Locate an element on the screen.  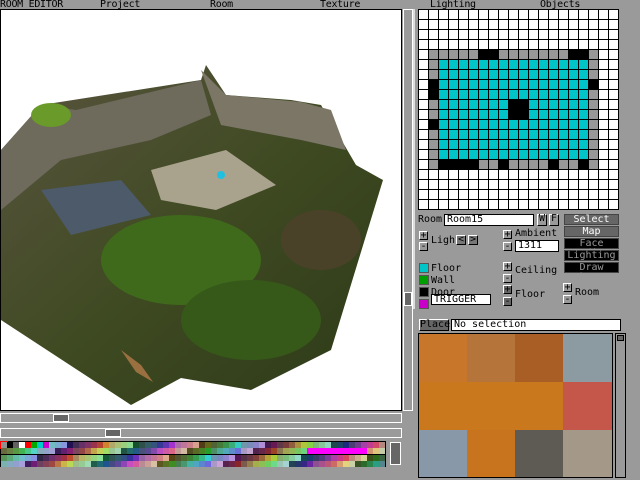
palette-scrollbar is located at coordinates (395, 453).